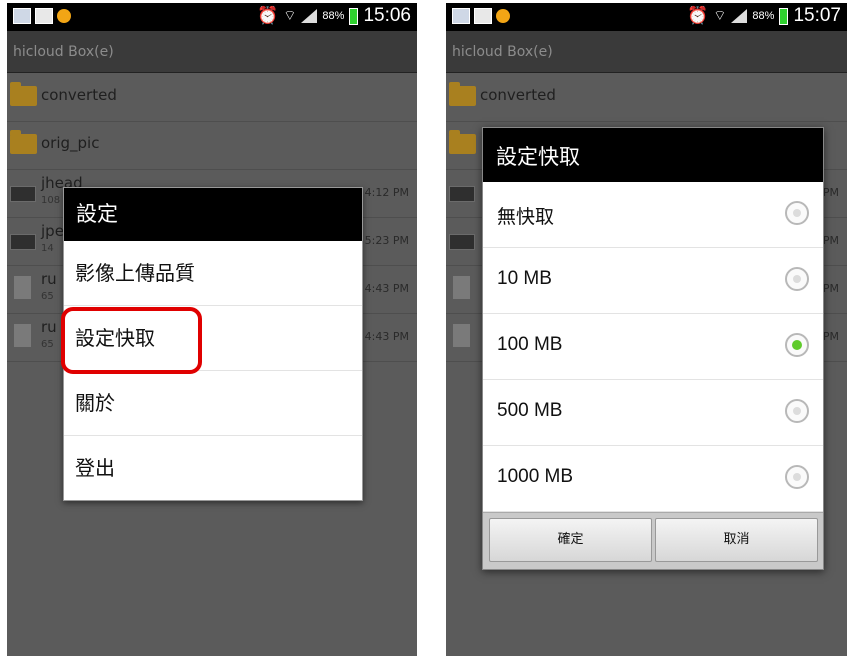  I want to click on menu-item-logout: 登出, so click(213, 468).